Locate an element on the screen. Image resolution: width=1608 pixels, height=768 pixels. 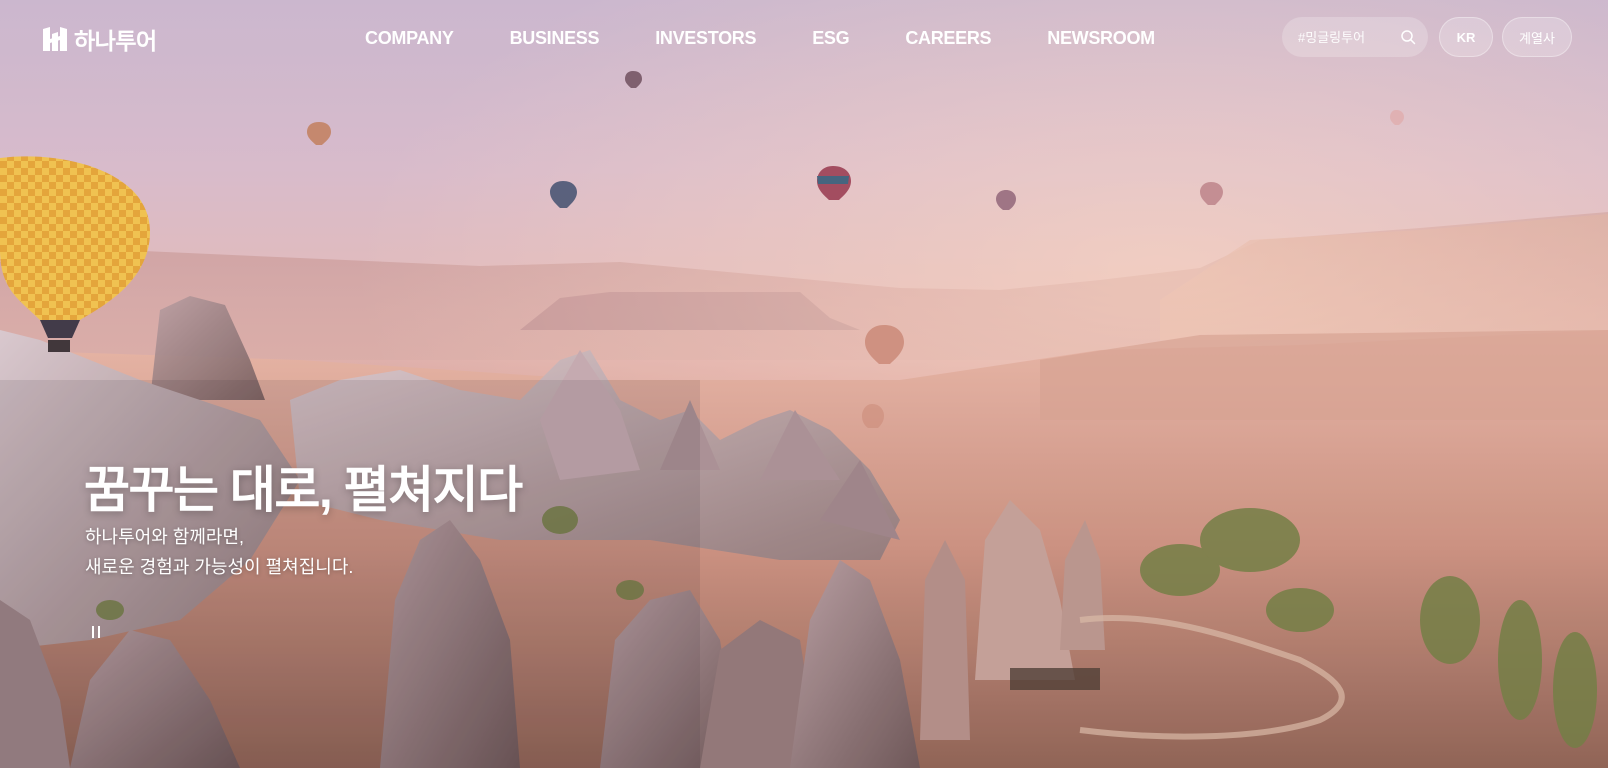
hero-subtitle-line-2: 새로운 경험과 가능성이 펼쳐집니다. is located at coordinates (219, 567).